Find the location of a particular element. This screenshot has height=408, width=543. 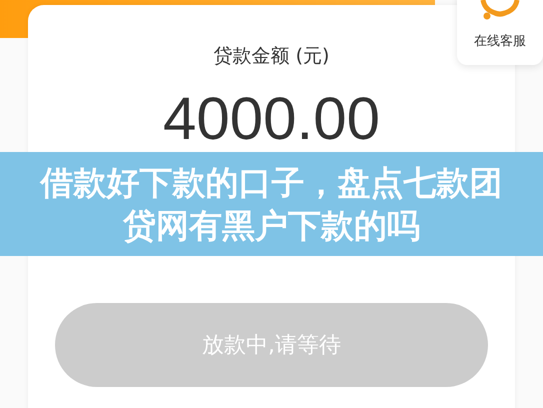

amount-label: 贷款金额 (元) is located at coordinates (272, 56).